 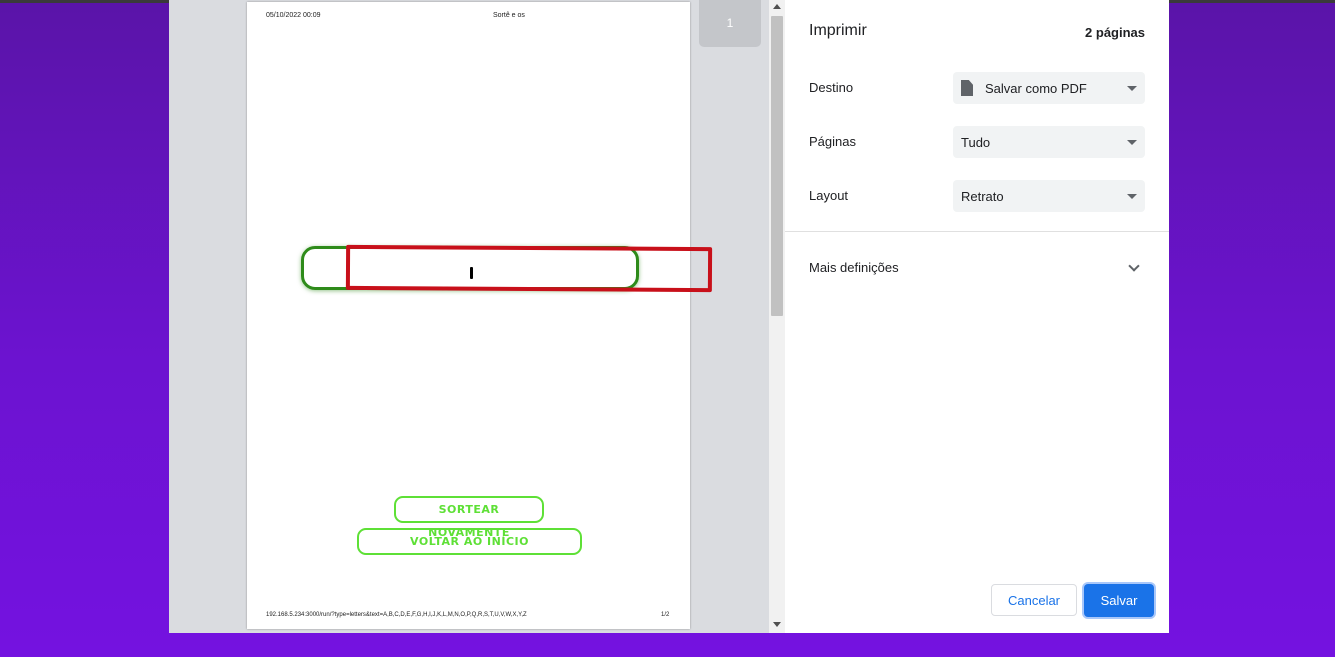 What do you see at coordinates (982, 196) in the screenshot?
I see `layout-value: Retrato` at bounding box center [982, 196].